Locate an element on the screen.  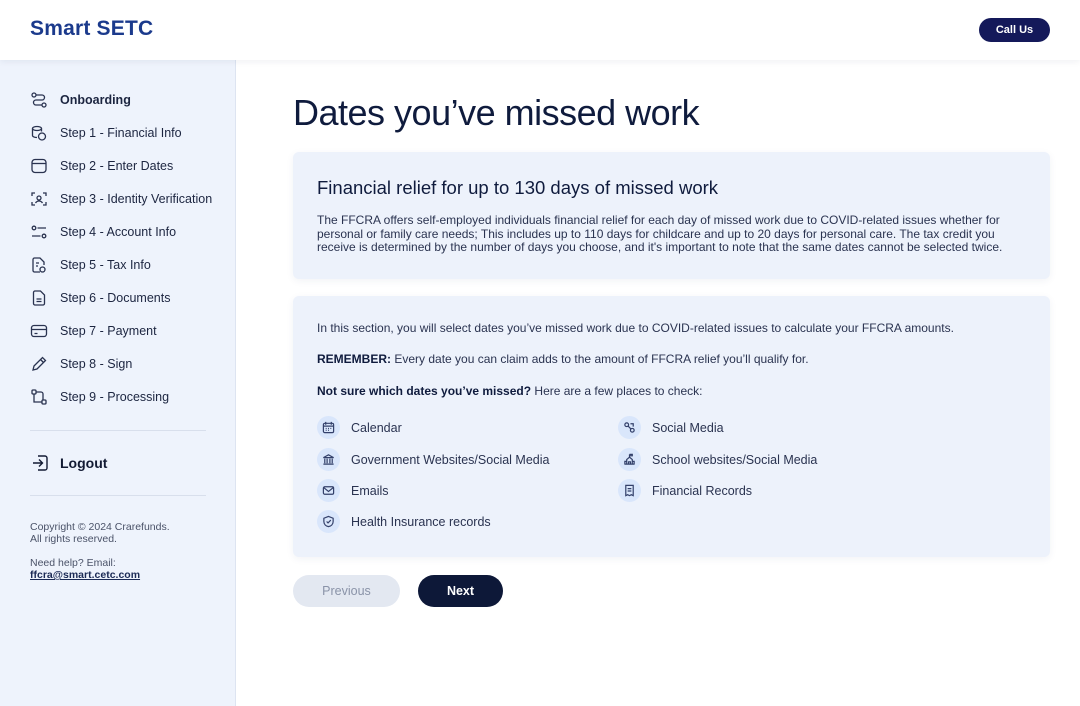
sidebar-item-label: Step 7 - Payment is located at coordinates (108, 331).